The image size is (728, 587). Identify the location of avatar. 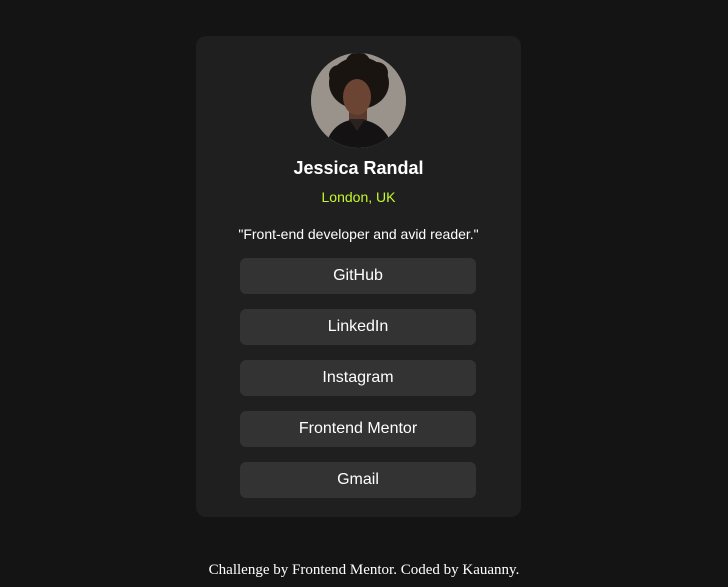
(358, 100).